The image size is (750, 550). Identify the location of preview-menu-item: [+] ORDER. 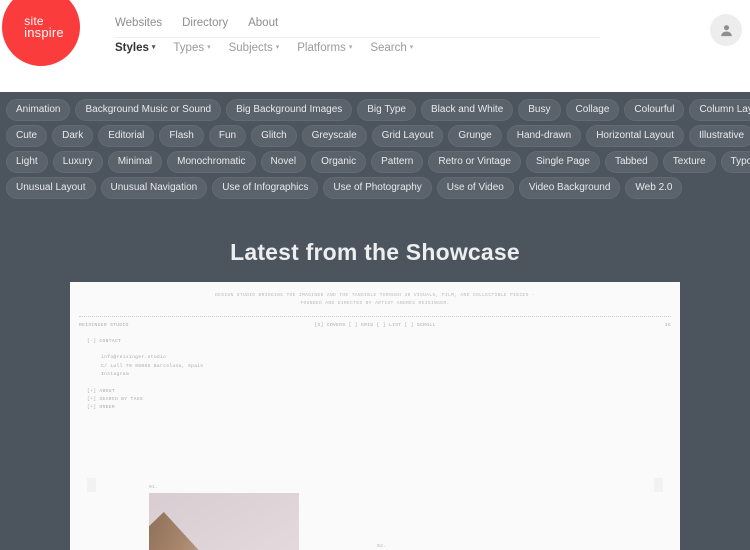
(375, 408).